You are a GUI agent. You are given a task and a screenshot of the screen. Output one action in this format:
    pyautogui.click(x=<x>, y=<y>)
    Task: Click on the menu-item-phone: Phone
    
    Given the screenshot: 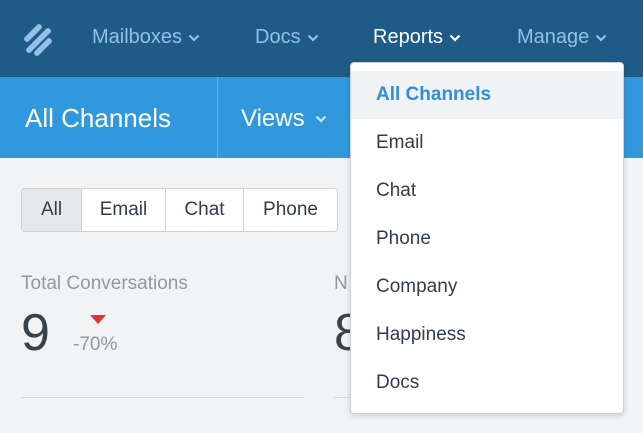 What is the action you would take?
    pyautogui.click(x=487, y=239)
    